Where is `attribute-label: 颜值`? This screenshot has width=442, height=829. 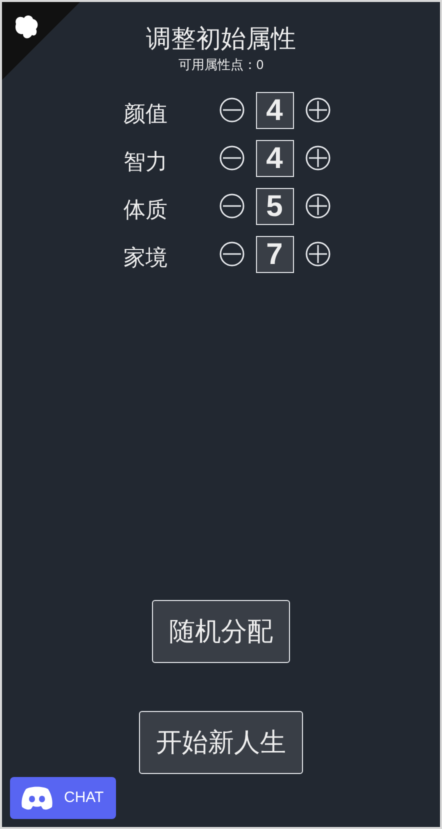
attribute-label: 颜值 is located at coordinates (146, 114).